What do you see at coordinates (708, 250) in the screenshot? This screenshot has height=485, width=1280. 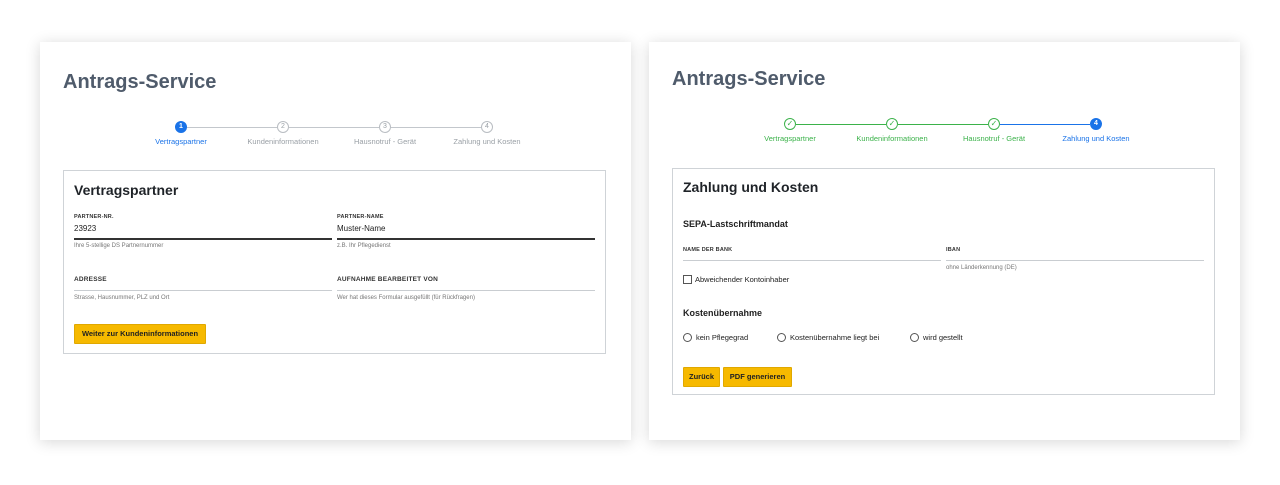 I see `field-label: NAME DER BANK` at bounding box center [708, 250].